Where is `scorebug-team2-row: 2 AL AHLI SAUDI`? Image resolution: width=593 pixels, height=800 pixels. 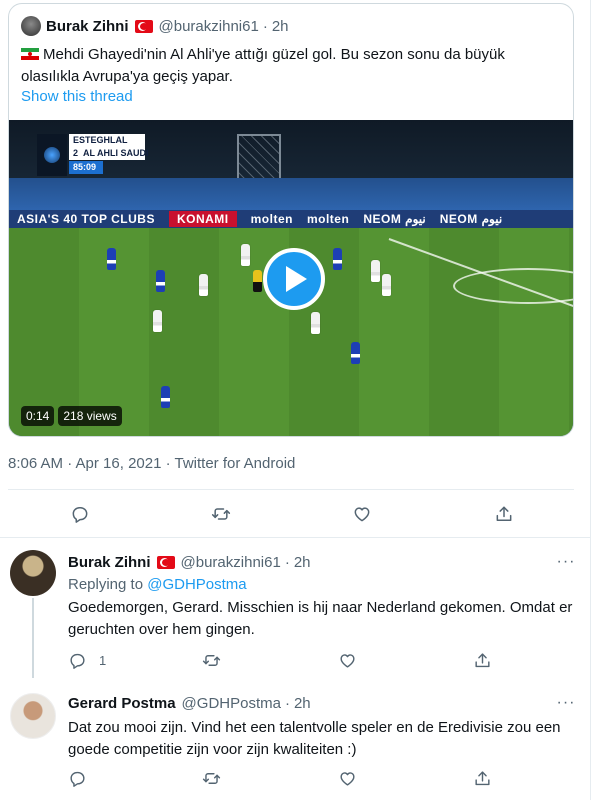 scorebug-team2-row: 2 AL AHLI SAUDI is located at coordinates (109, 153).